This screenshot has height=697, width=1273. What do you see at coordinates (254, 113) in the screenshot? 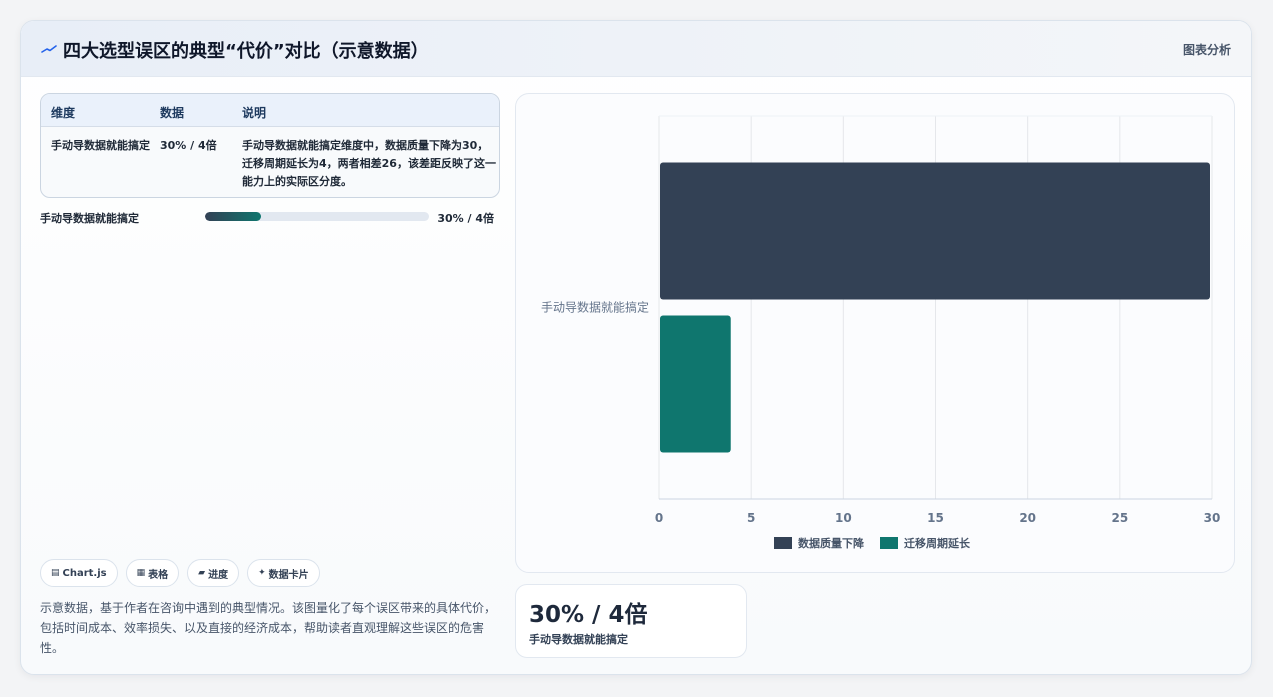
I see `table-header-note: 说明` at bounding box center [254, 113].